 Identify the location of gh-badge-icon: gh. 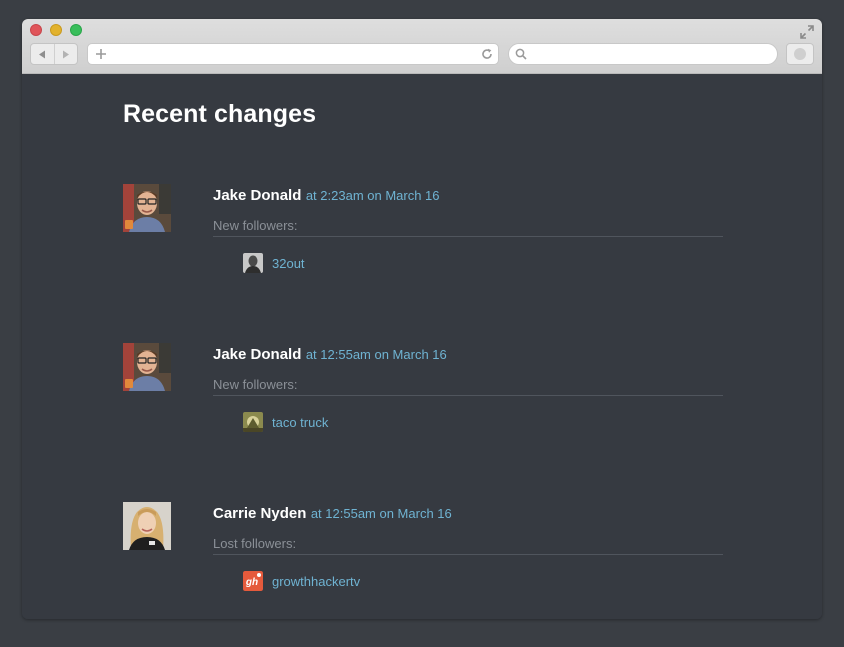
(253, 581).